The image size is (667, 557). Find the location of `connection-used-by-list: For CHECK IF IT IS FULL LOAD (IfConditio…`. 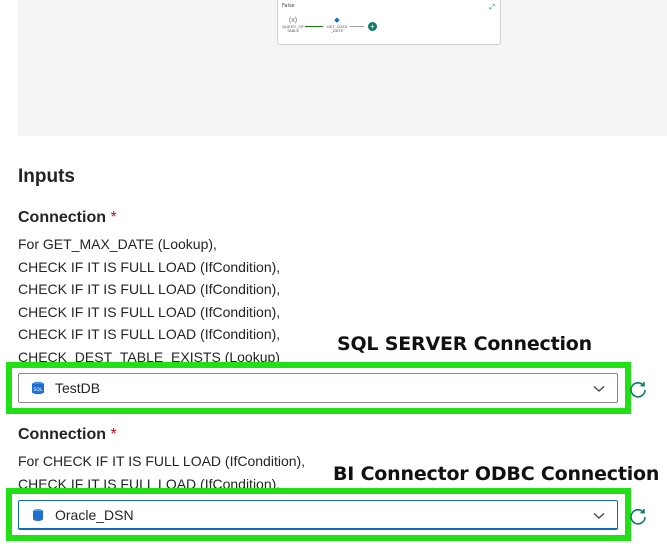

connection-used-by-list: For CHECK IF IT IS FULL LOAD (IfConditio… is located at coordinates (178, 471).